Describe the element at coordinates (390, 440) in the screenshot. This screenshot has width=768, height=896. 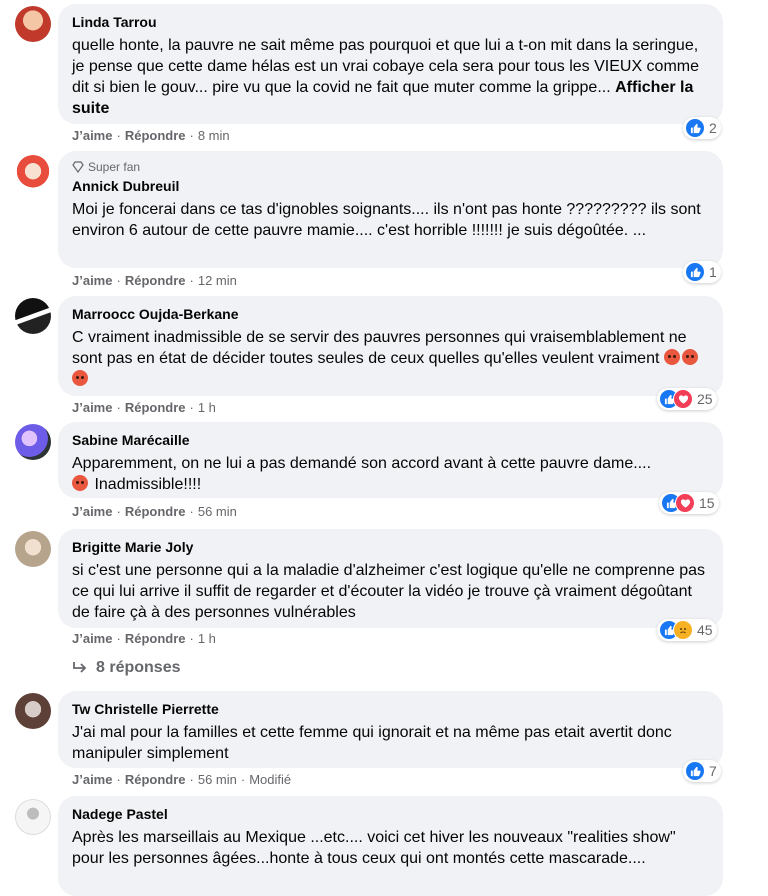
I see `comment-author: Sabine Marécaille` at that location.